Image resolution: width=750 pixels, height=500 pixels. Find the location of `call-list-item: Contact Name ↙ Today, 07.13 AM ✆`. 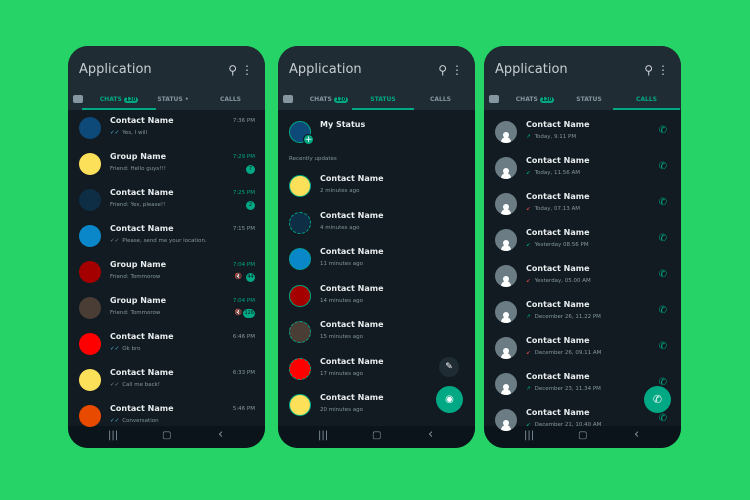

call-list-item: Contact Name ↙ Today, 07.13 AM ✆ is located at coordinates (582, 204).